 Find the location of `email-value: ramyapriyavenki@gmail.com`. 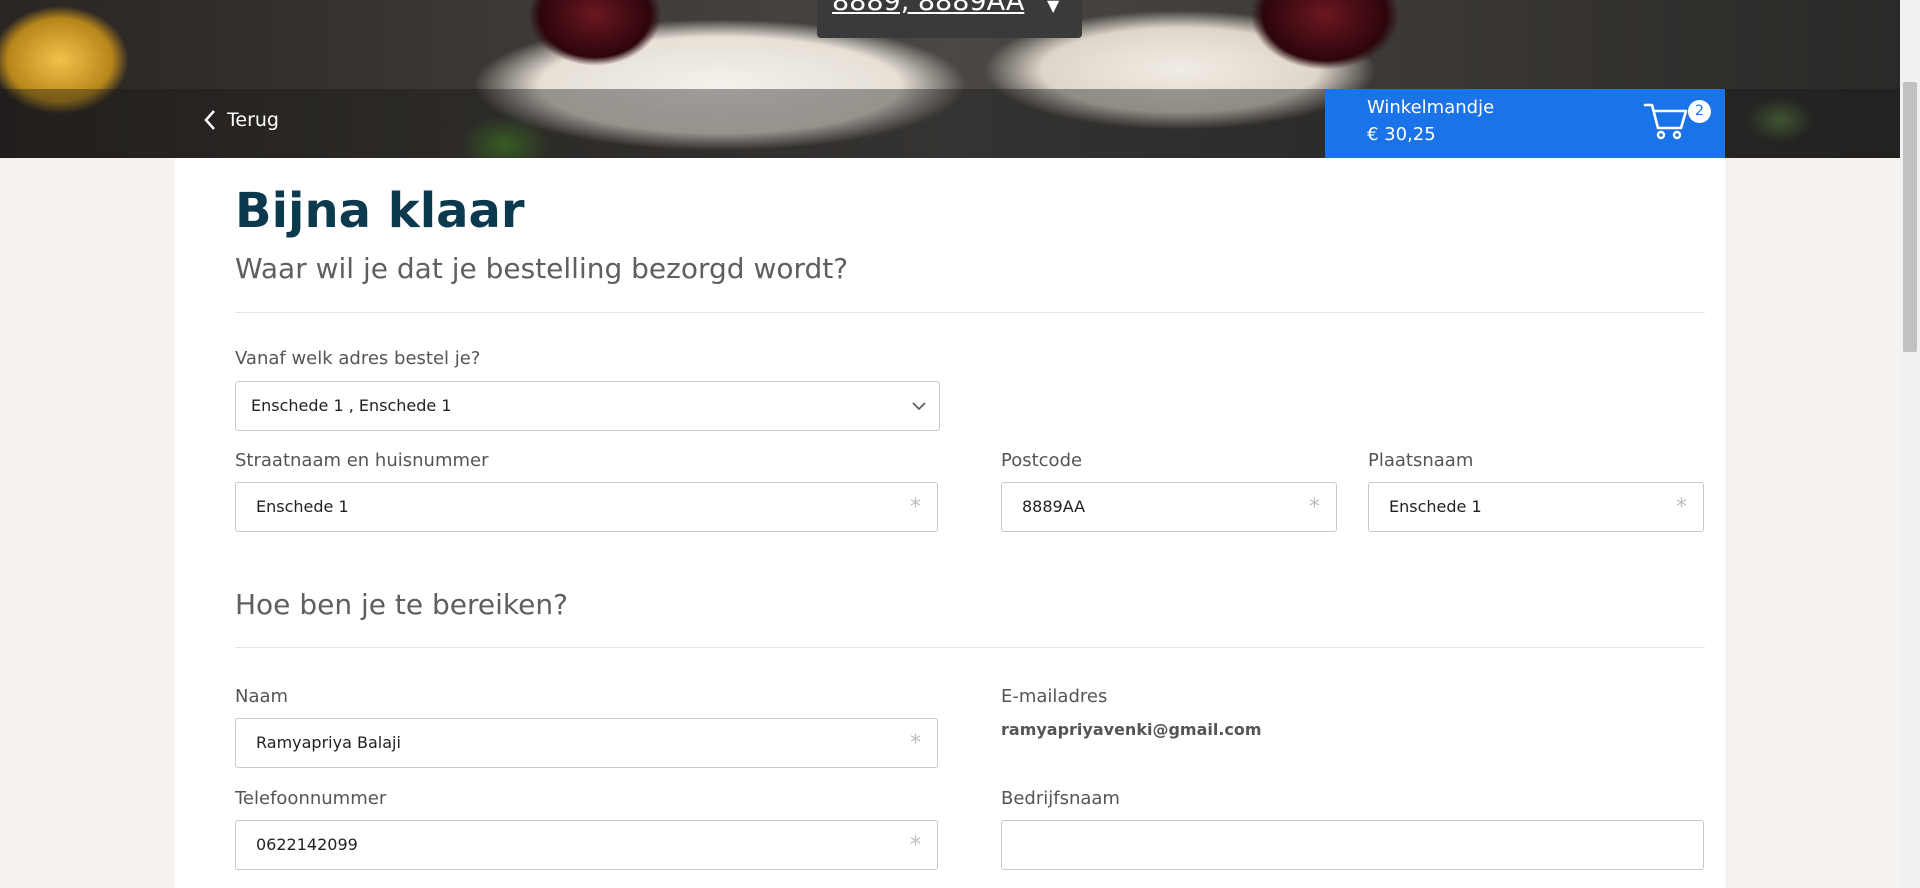

email-value: ramyapriyavenki@gmail.com is located at coordinates (1131, 729).